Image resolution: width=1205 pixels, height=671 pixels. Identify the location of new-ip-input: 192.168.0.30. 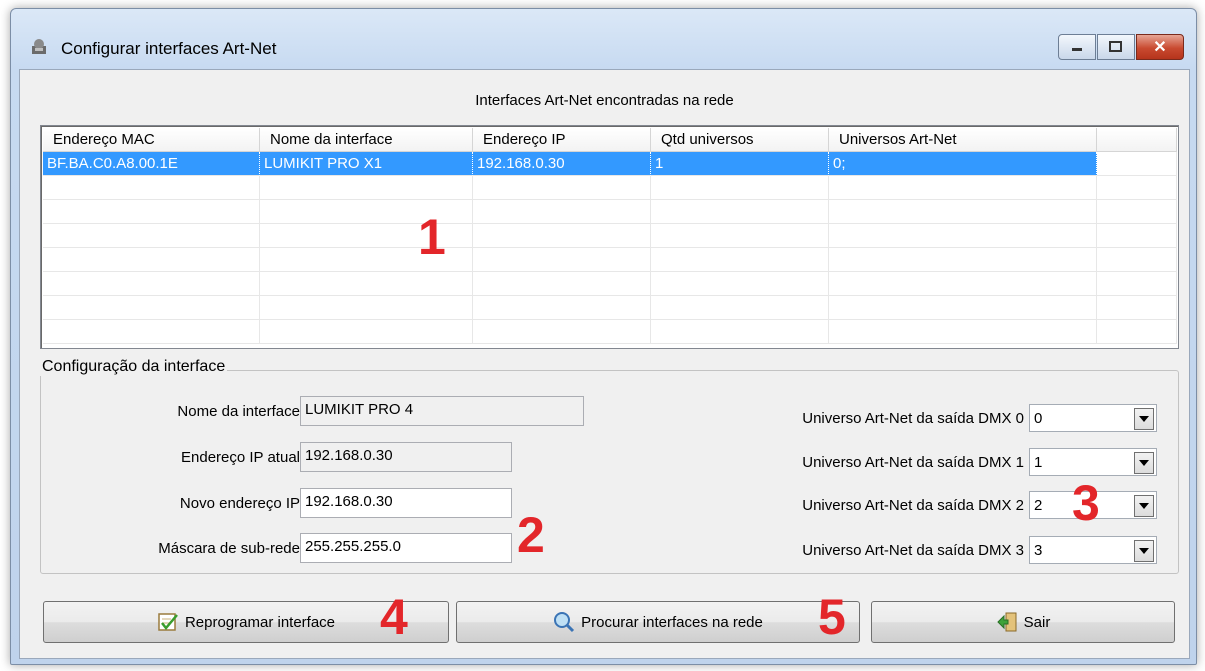
(406, 503).